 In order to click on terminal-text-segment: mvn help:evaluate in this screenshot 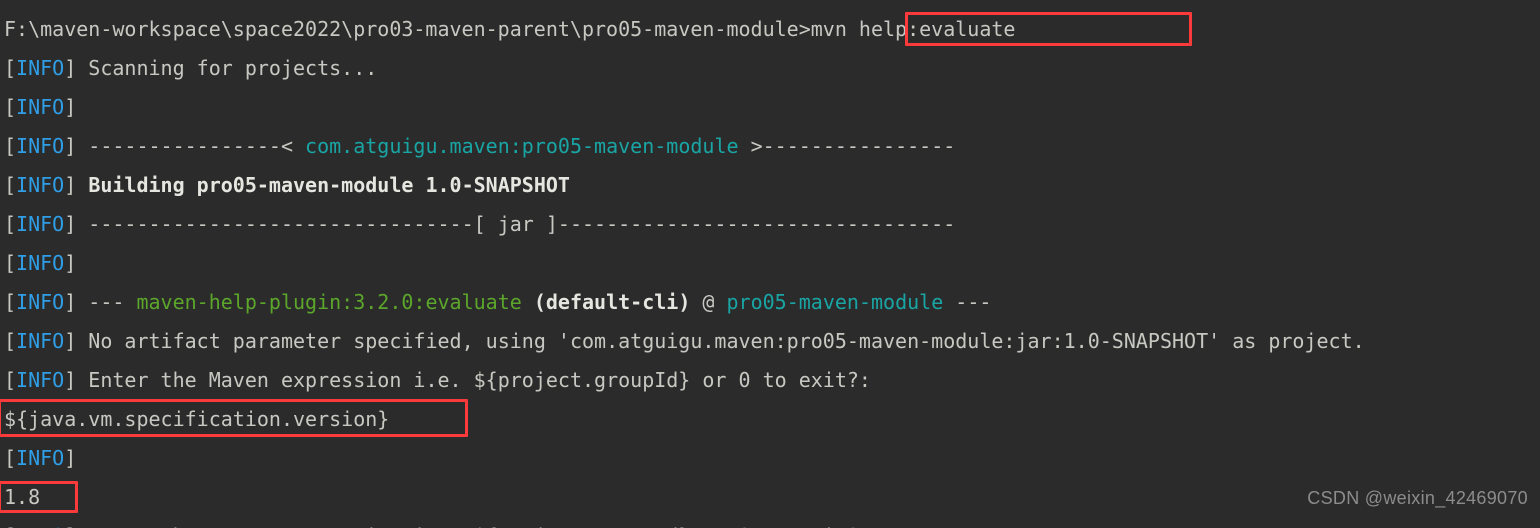, I will do `click(913, 29)`.